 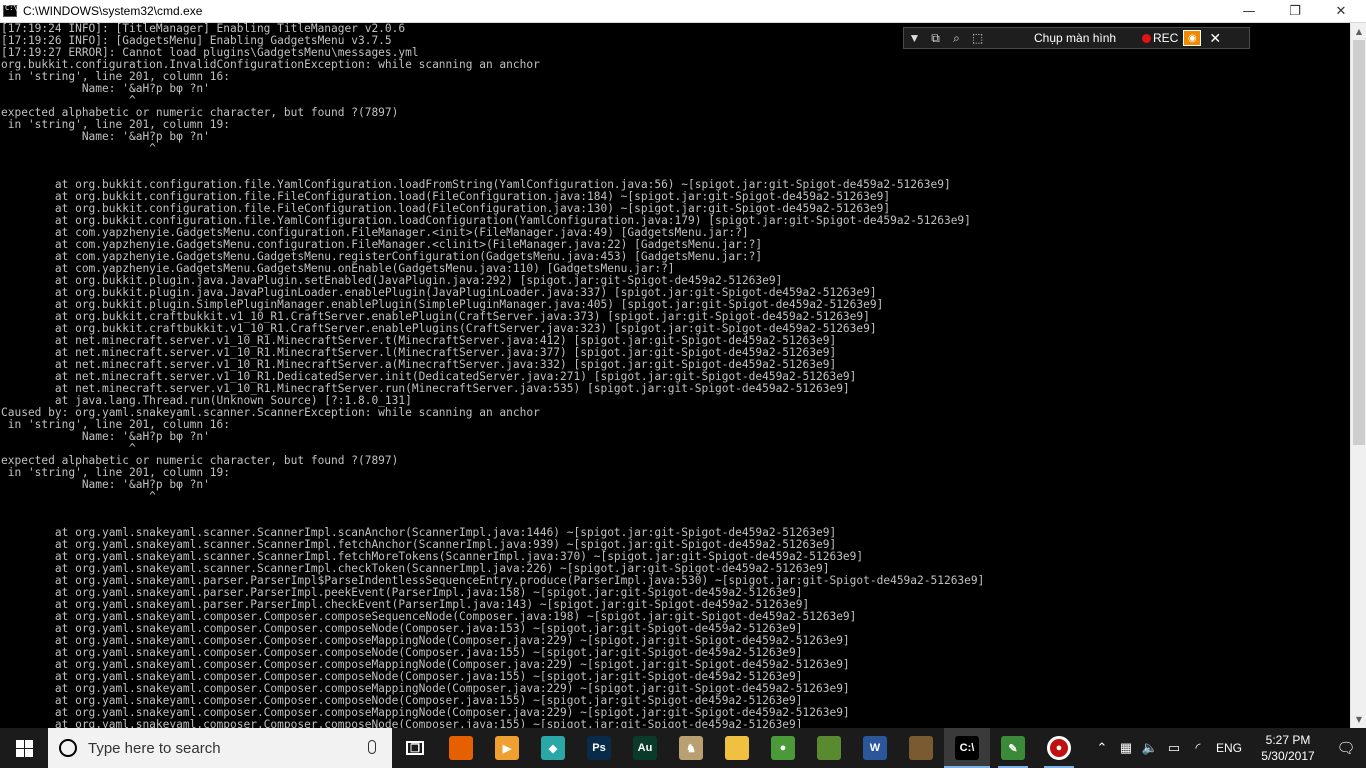 I want to click on media-player-icon: ▶, so click(x=507, y=748).